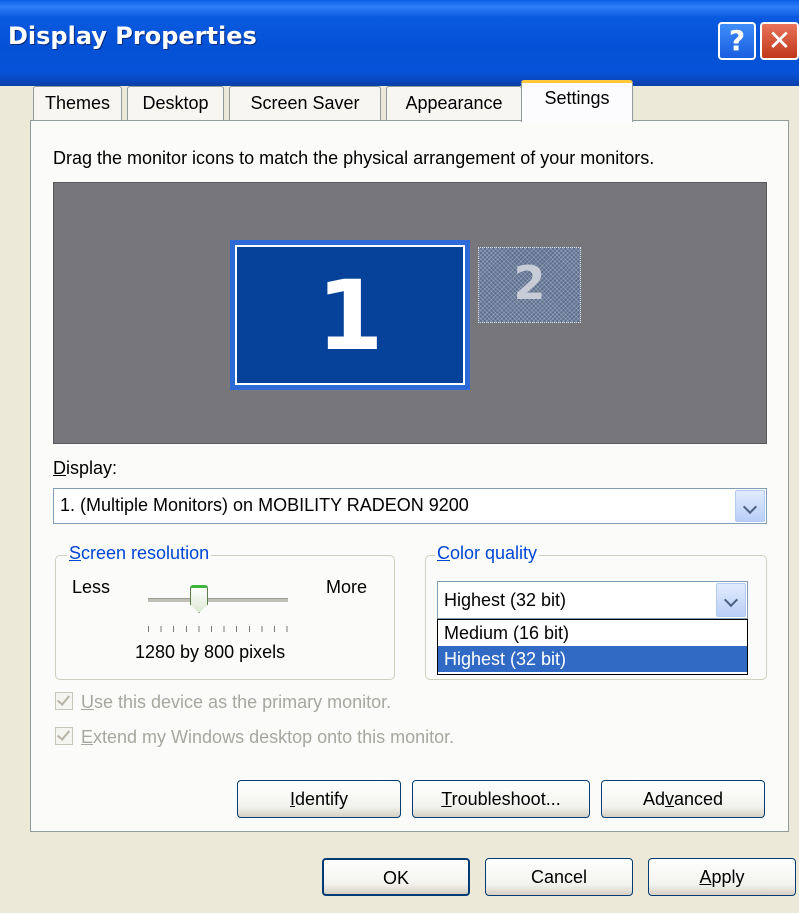  I want to click on monitor-2-icon: 2, so click(529, 285).